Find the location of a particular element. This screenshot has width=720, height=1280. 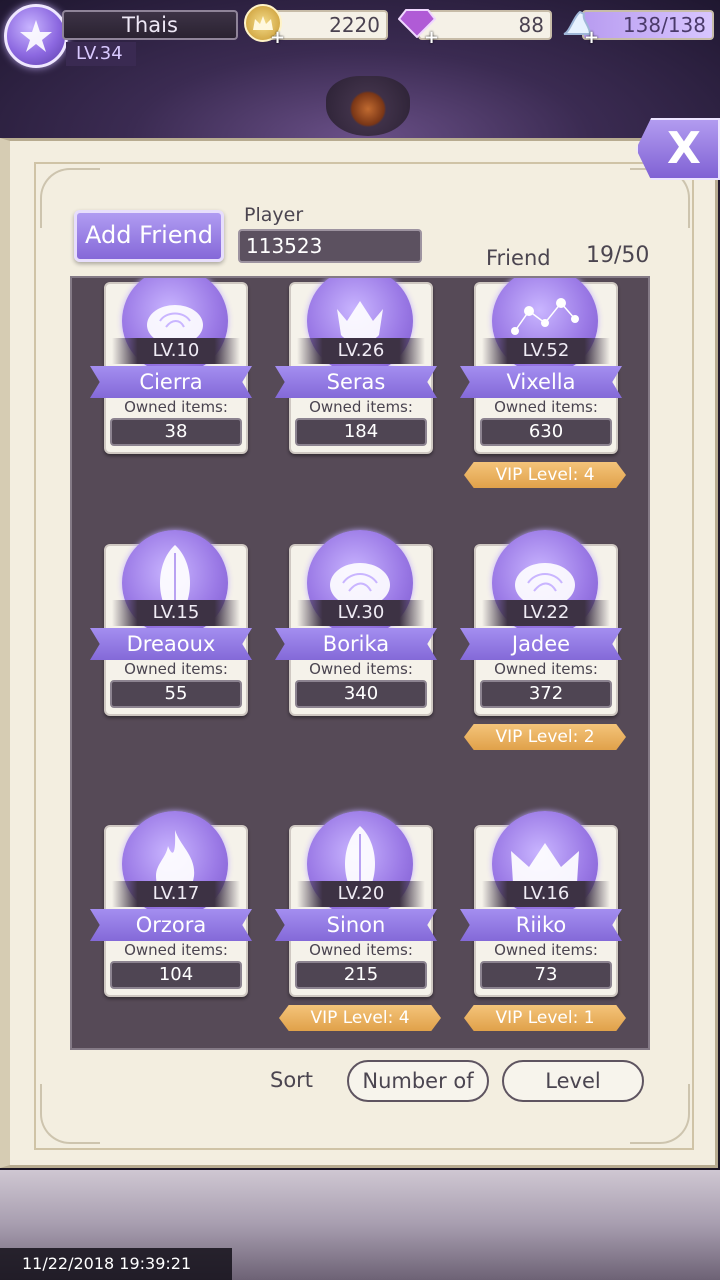

friend-level: LV.26 is located at coordinates (361, 351).